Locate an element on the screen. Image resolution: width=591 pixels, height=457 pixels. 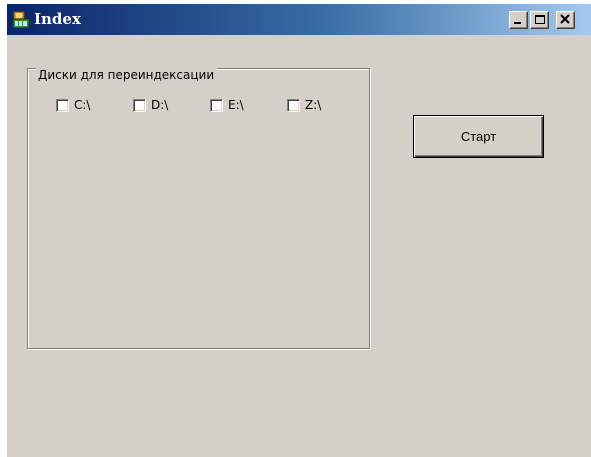
checkbox-label: E:\ is located at coordinates (236, 105).